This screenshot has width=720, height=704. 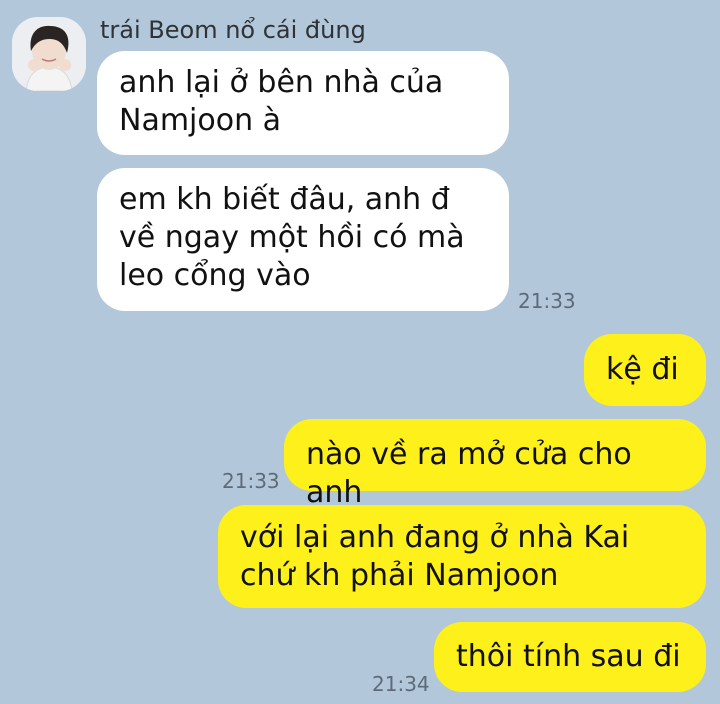 What do you see at coordinates (233, 30) in the screenshot?
I see `sender-name: trái Beom nổ cái đùng` at bounding box center [233, 30].